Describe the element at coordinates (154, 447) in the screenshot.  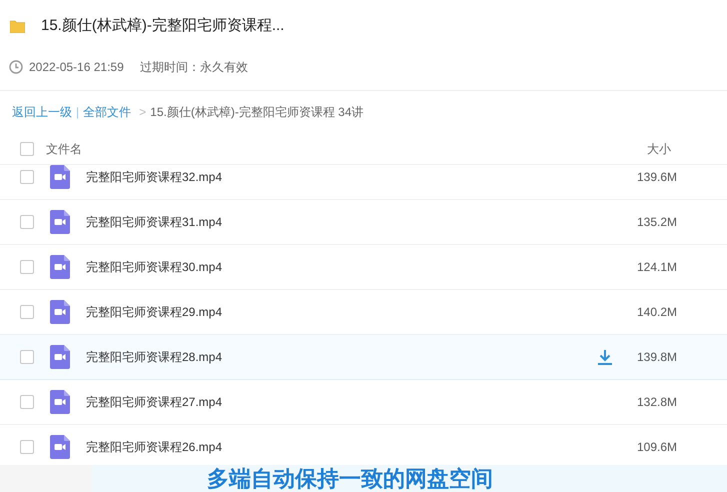
I see `file-name: 完整阳宅师资课程26.mp4` at that location.